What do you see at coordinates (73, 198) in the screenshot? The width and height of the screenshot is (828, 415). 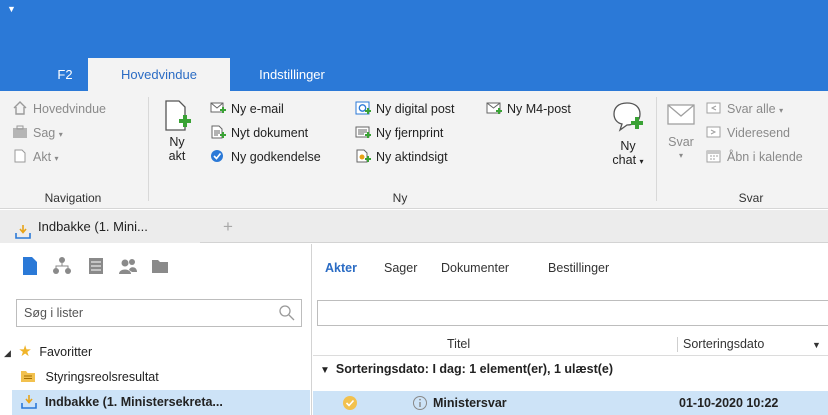 I see `navigation-group-label: Navigation` at bounding box center [73, 198].